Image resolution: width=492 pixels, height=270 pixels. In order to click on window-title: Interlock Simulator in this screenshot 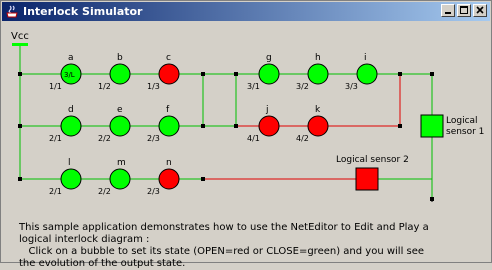, I will do `click(83, 11)`.